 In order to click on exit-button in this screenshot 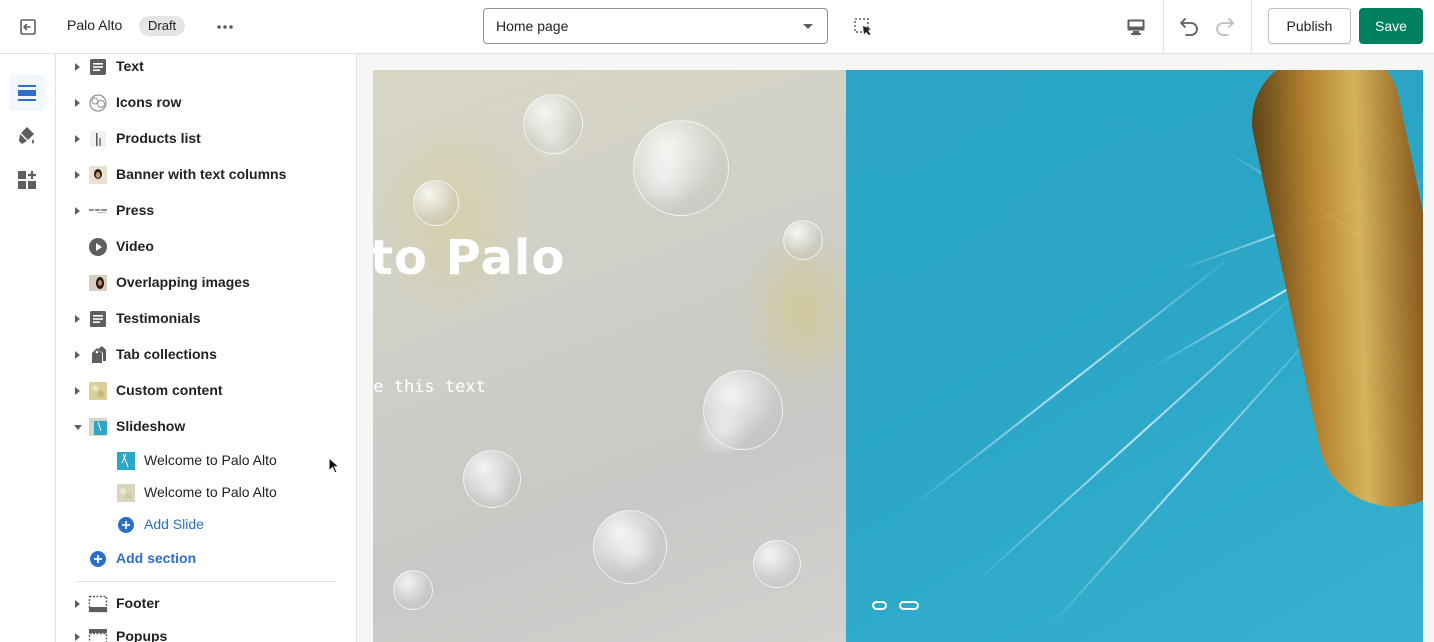, I will do `click(28, 27)`.